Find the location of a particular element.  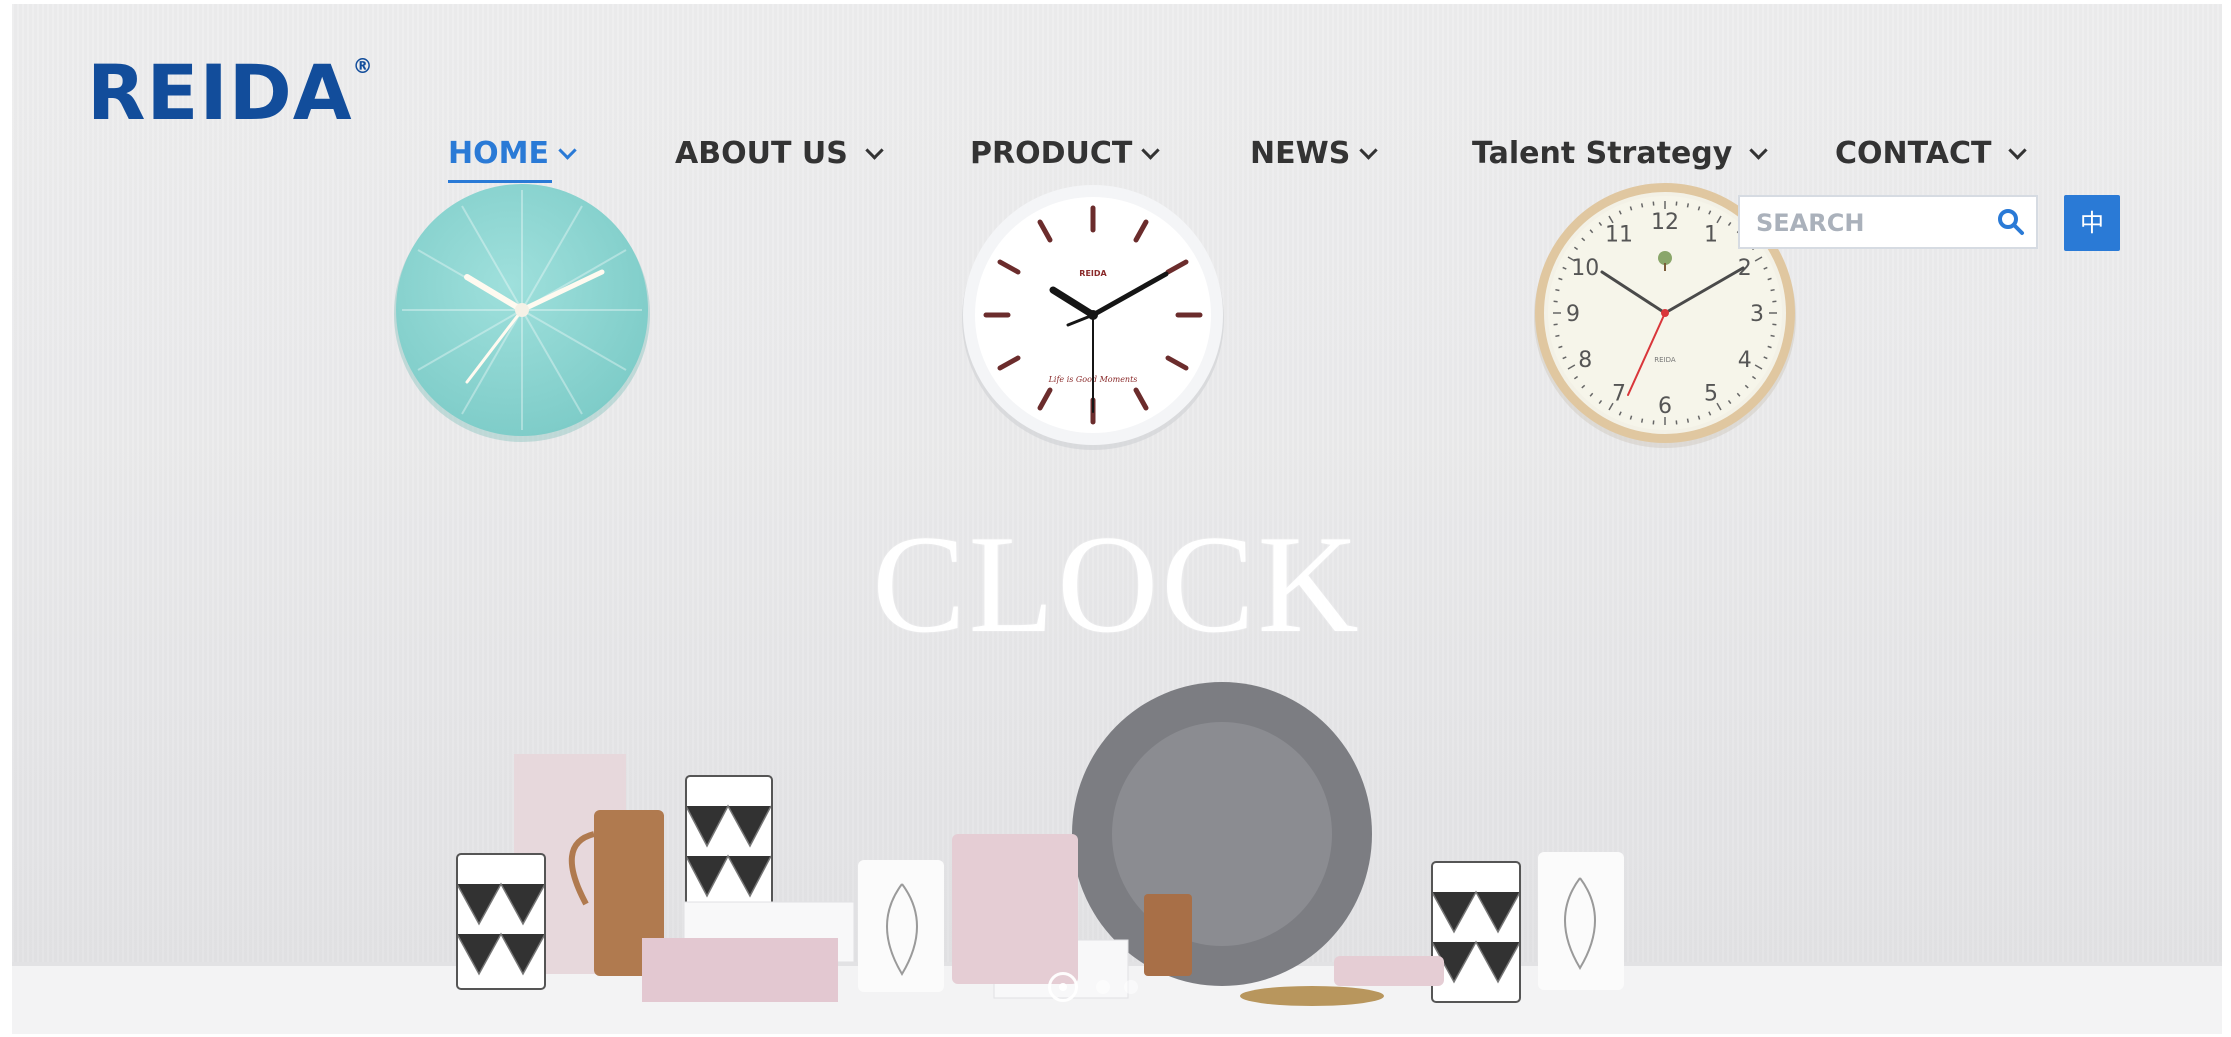

white-wall-clock: REIDA Life is Good Moments is located at coordinates (1093, 317).